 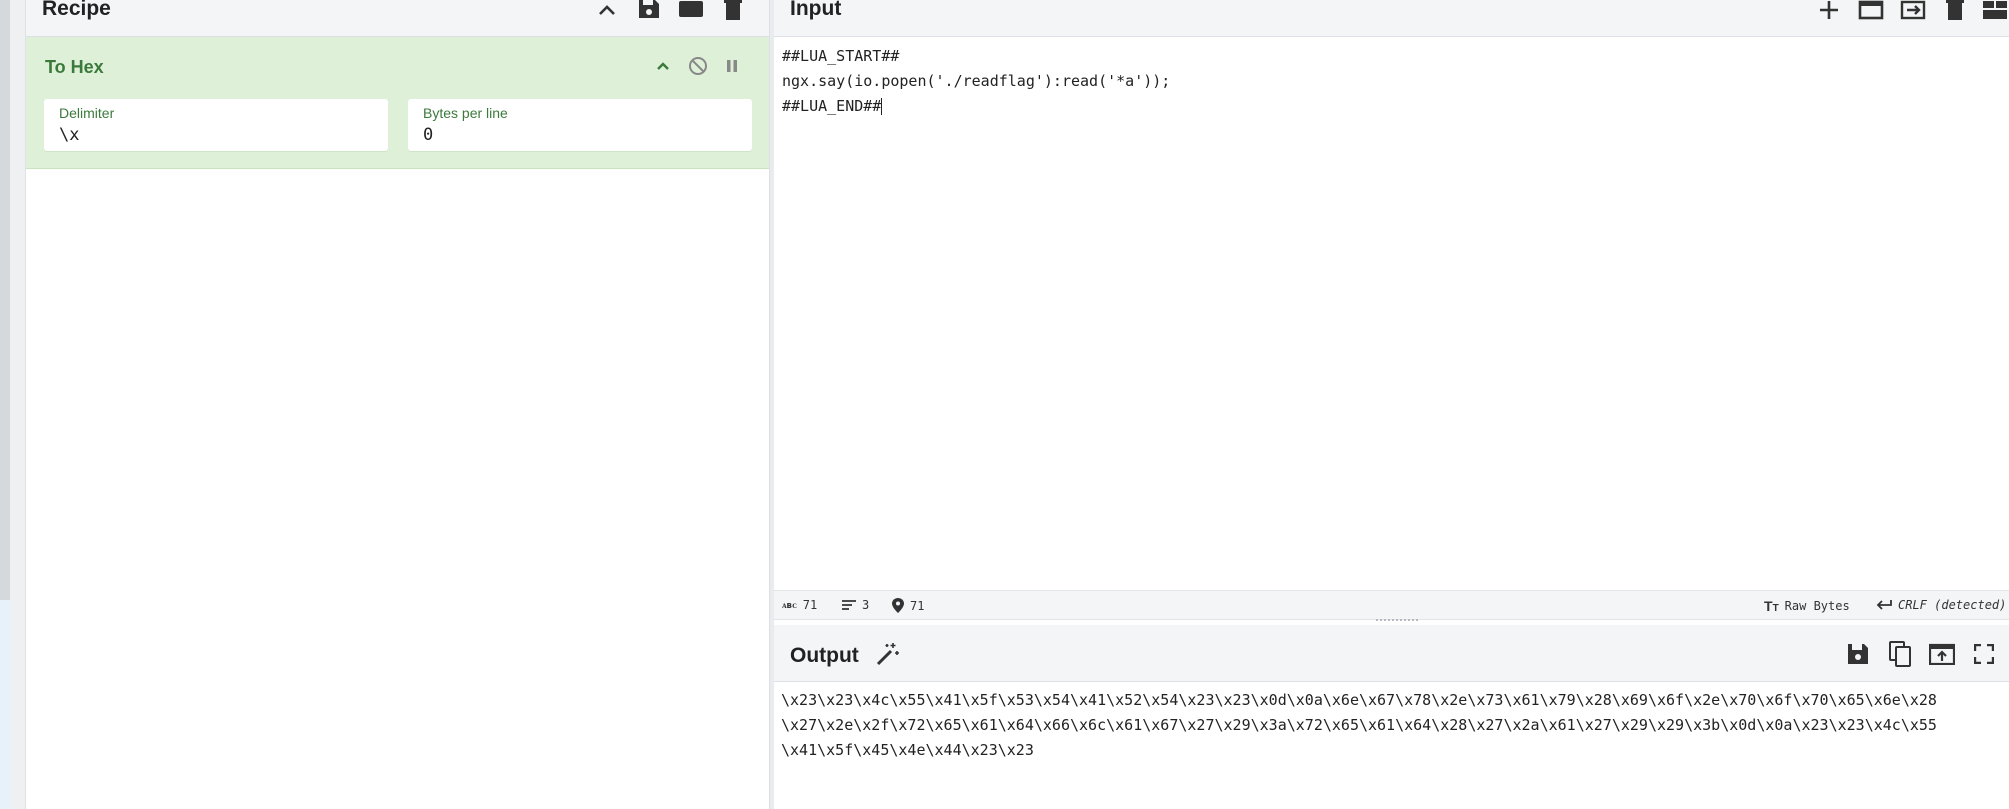 What do you see at coordinates (698, 66) in the screenshot?
I see `disable-icon` at bounding box center [698, 66].